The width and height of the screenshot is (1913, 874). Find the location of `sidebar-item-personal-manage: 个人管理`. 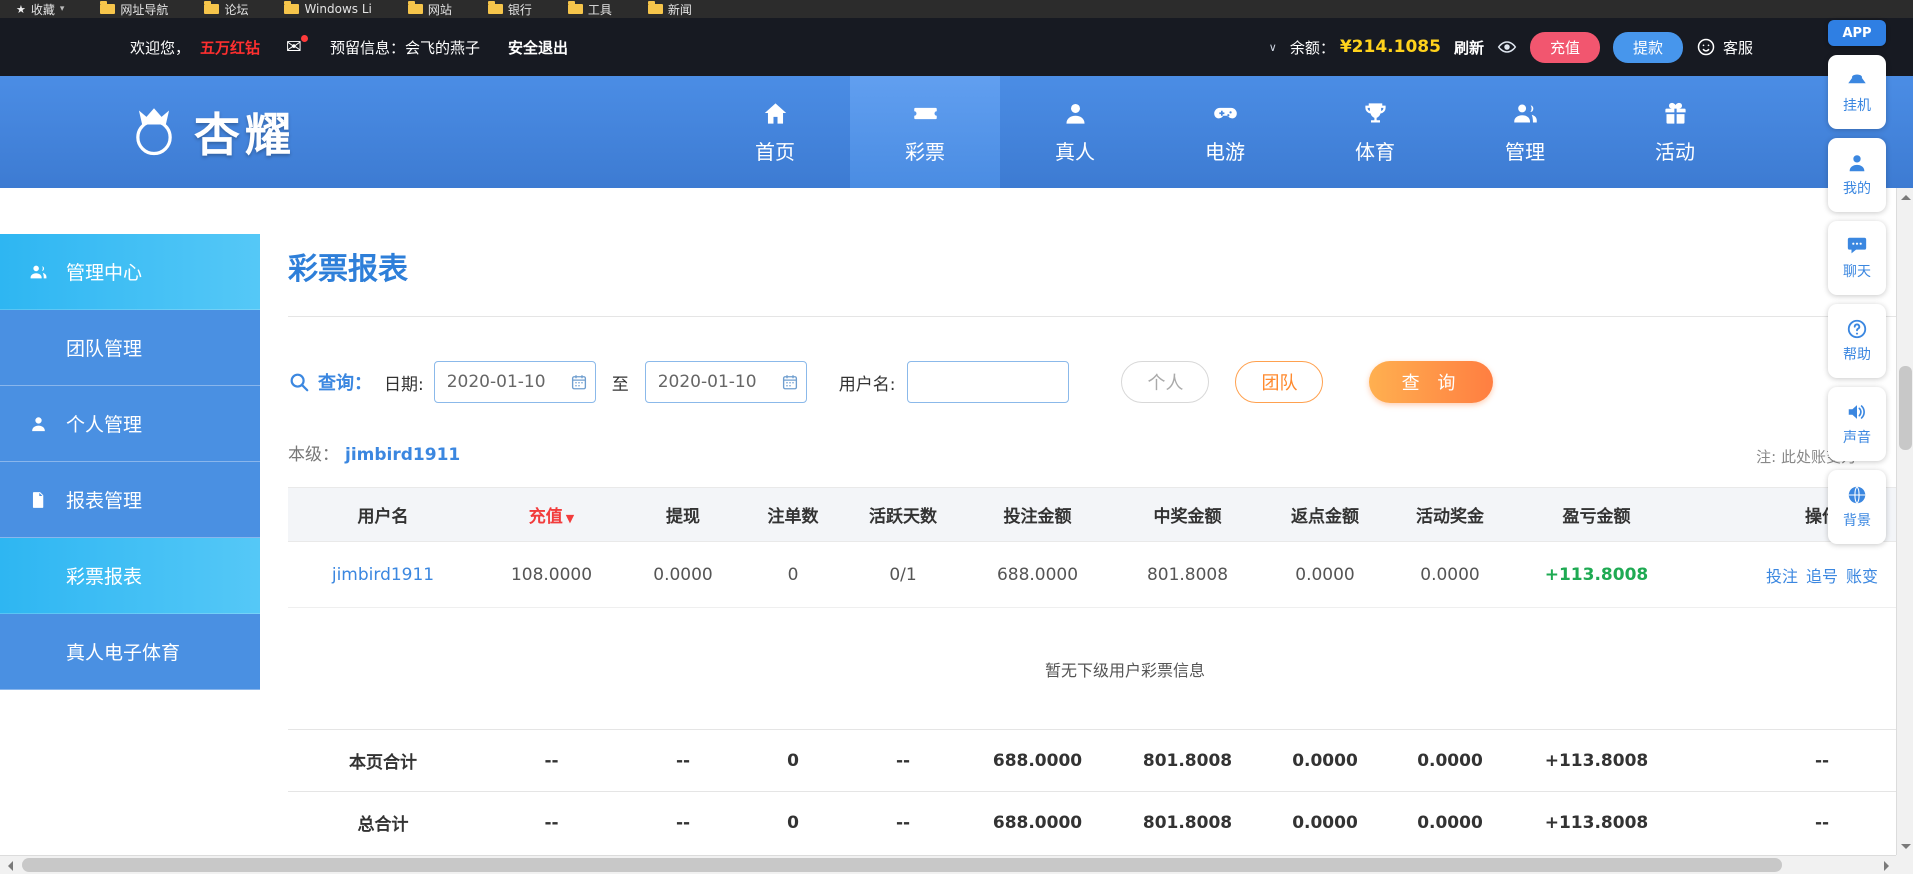

sidebar-item-personal-manage: 个人管理 is located at coordinates (130, 424).